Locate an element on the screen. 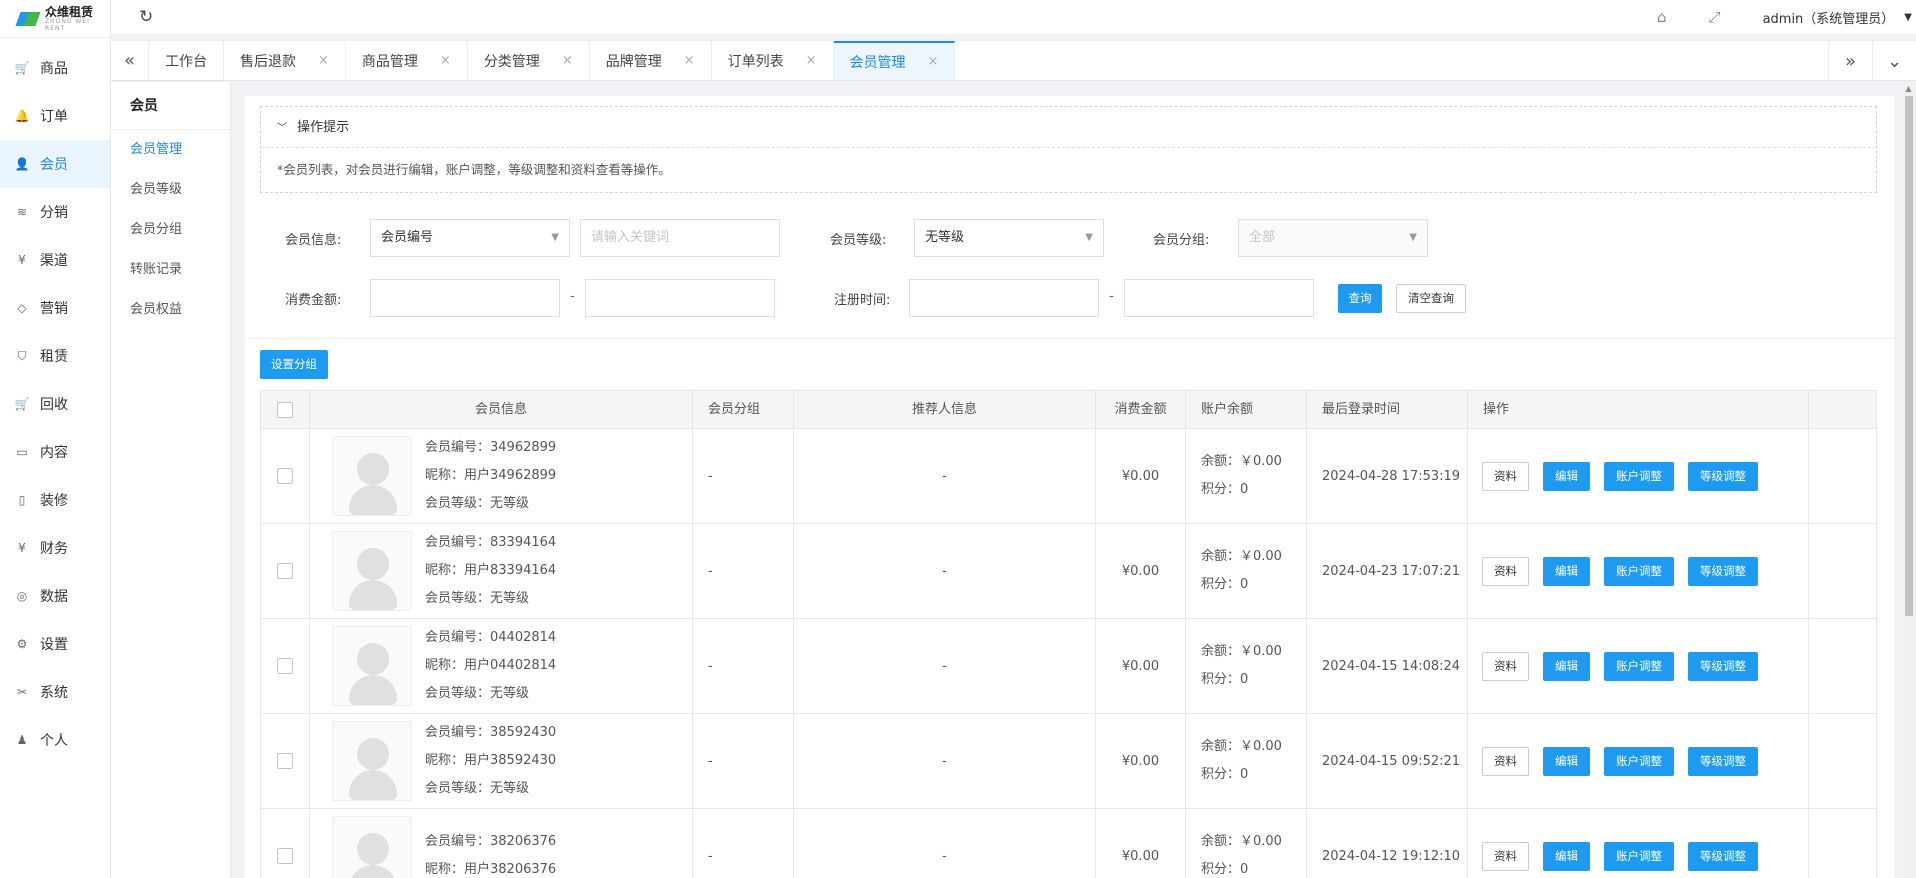 The width and height of the screenshot is (1916, 878). set-group-button: 设置分组 is located at coordinates (294, 364).